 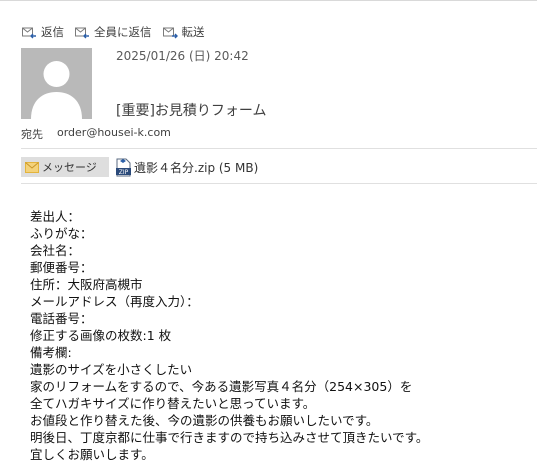 What do you see at coordinates (123, 167) in the screenshot?
I see `zip-file-icon: ZIP` at bounding box center [123, 167].